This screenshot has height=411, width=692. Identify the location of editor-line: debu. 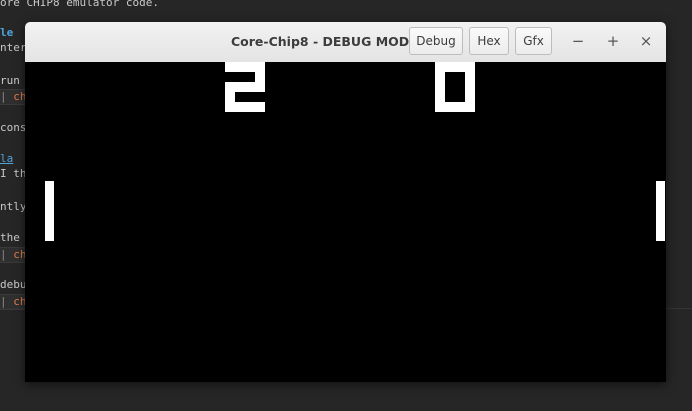
(13, 284).